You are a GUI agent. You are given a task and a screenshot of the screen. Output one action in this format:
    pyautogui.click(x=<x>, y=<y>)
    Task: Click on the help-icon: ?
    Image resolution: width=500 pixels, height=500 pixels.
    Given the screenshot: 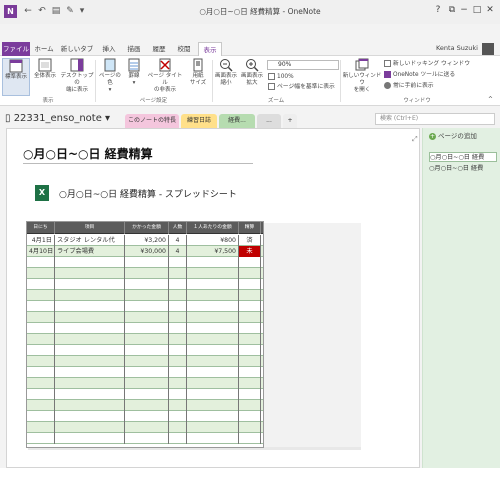 What is the action you would take?
    pyautogui.click(x=438, y=10)
    